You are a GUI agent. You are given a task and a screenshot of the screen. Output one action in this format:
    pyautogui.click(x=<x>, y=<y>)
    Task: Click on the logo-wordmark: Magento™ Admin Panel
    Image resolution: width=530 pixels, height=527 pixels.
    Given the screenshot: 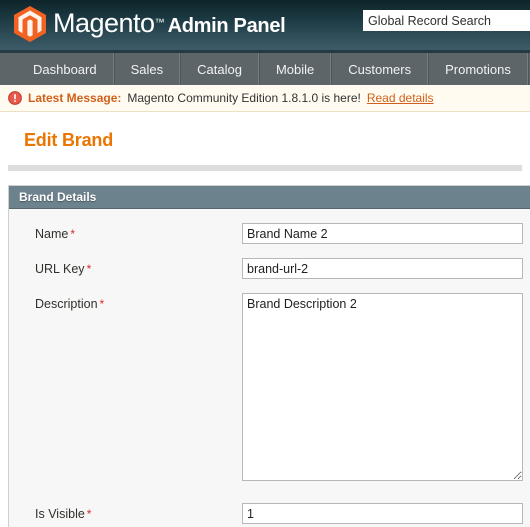 What is the action you would take?
    pyautogui.click(x=169, y=23)
    